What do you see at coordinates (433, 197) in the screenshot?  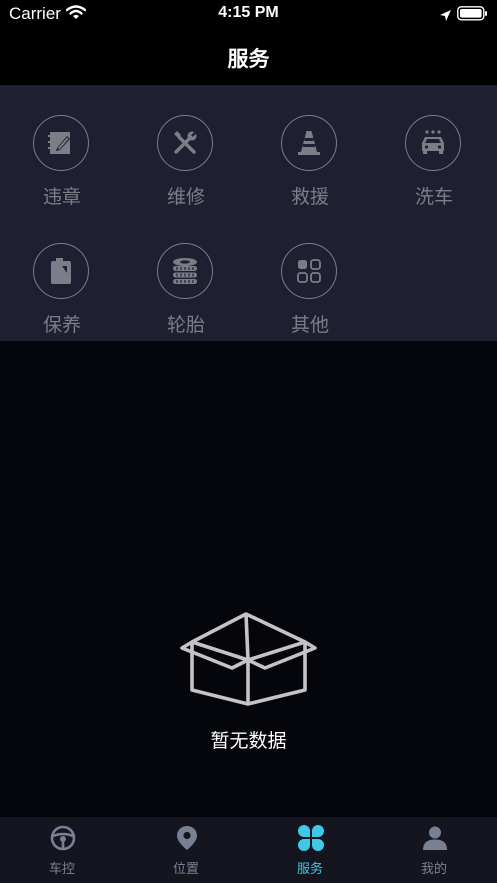 I see `service-label: 洗车` at bounding box center [433, 197].